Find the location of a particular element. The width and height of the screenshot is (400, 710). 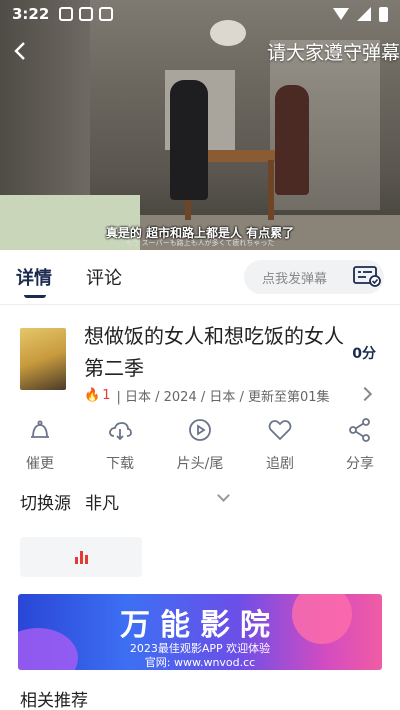

show-poster is located at coordinates (43, 359).